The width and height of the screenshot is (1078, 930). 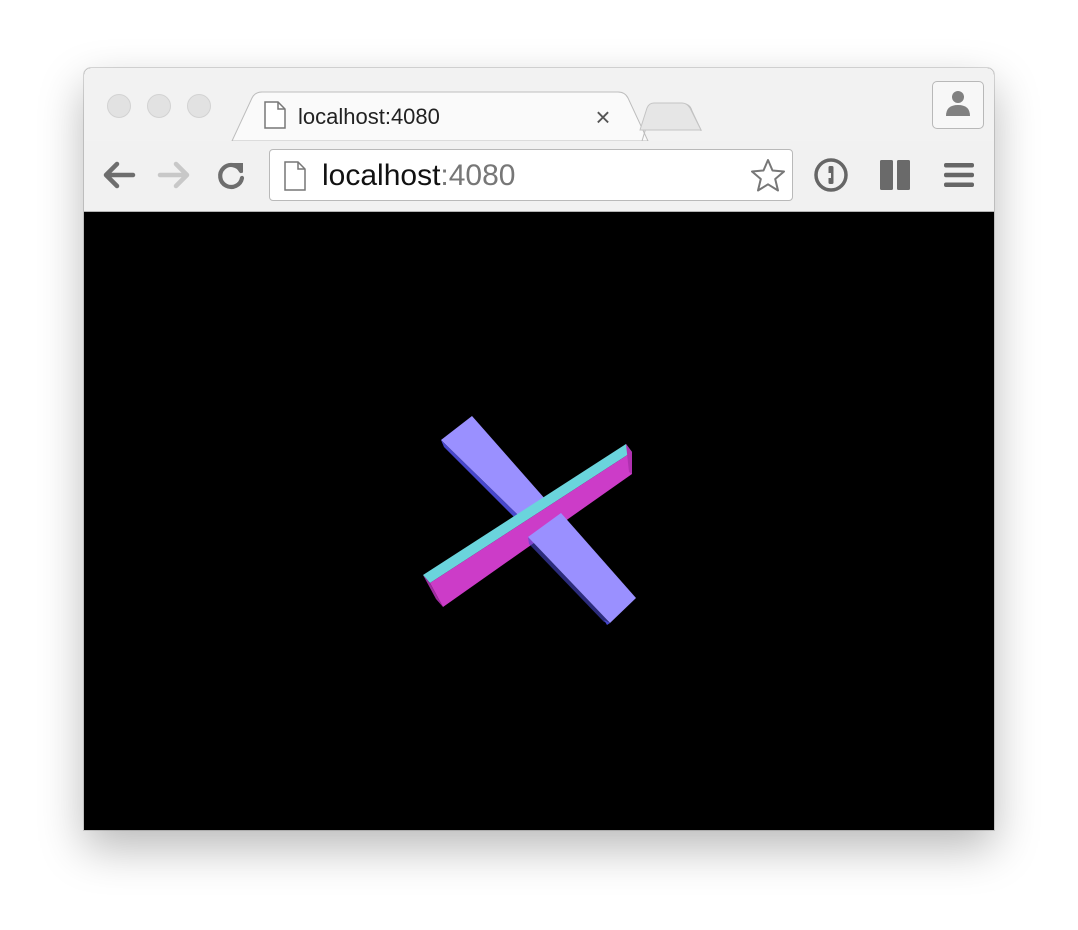 I want to click on toolbar: localhost:4080, so click(x=539, y=176).